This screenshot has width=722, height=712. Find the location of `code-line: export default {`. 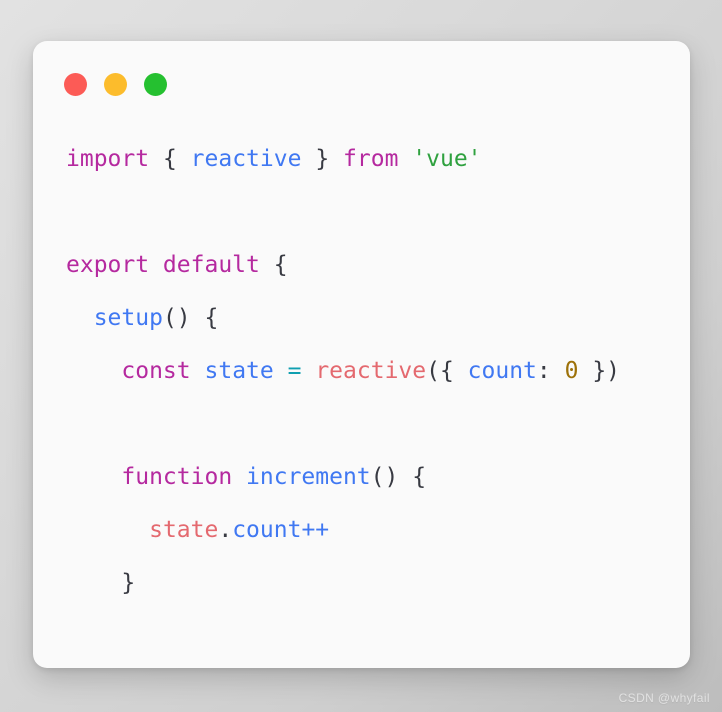

code-line: export default { is located at coordinates (373, 265).